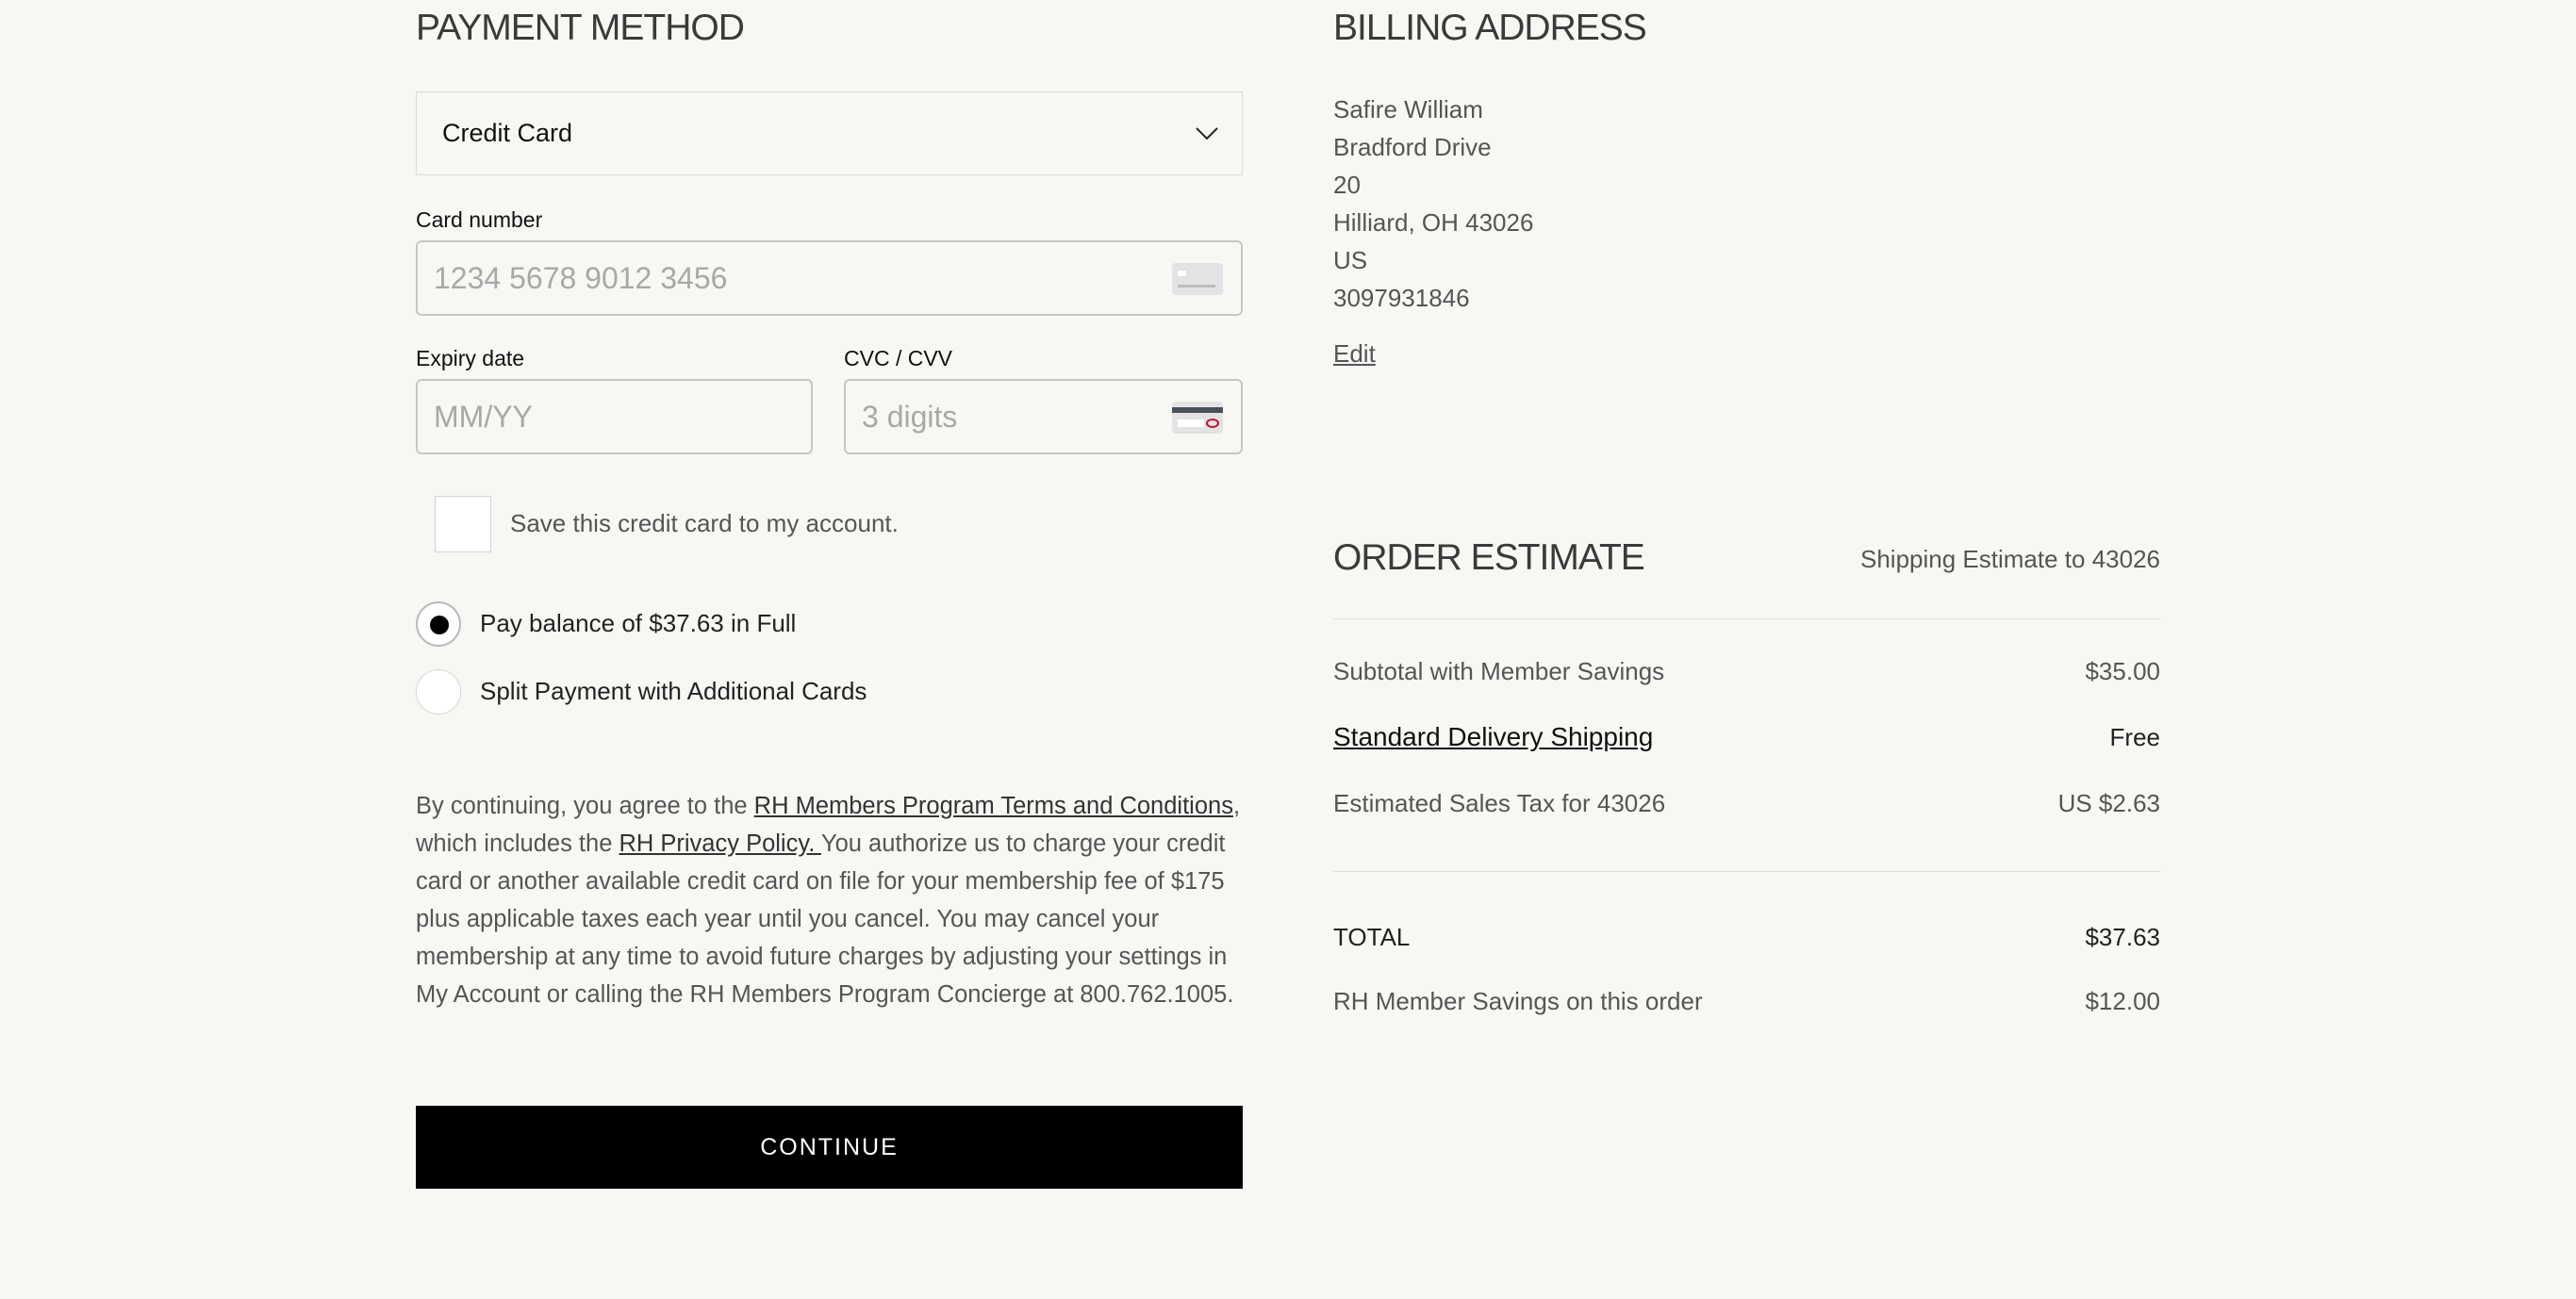  Describe the element at coordinates (1412, 147) in the screenshot. I see `billing-street: Bradford Drive` at that location.